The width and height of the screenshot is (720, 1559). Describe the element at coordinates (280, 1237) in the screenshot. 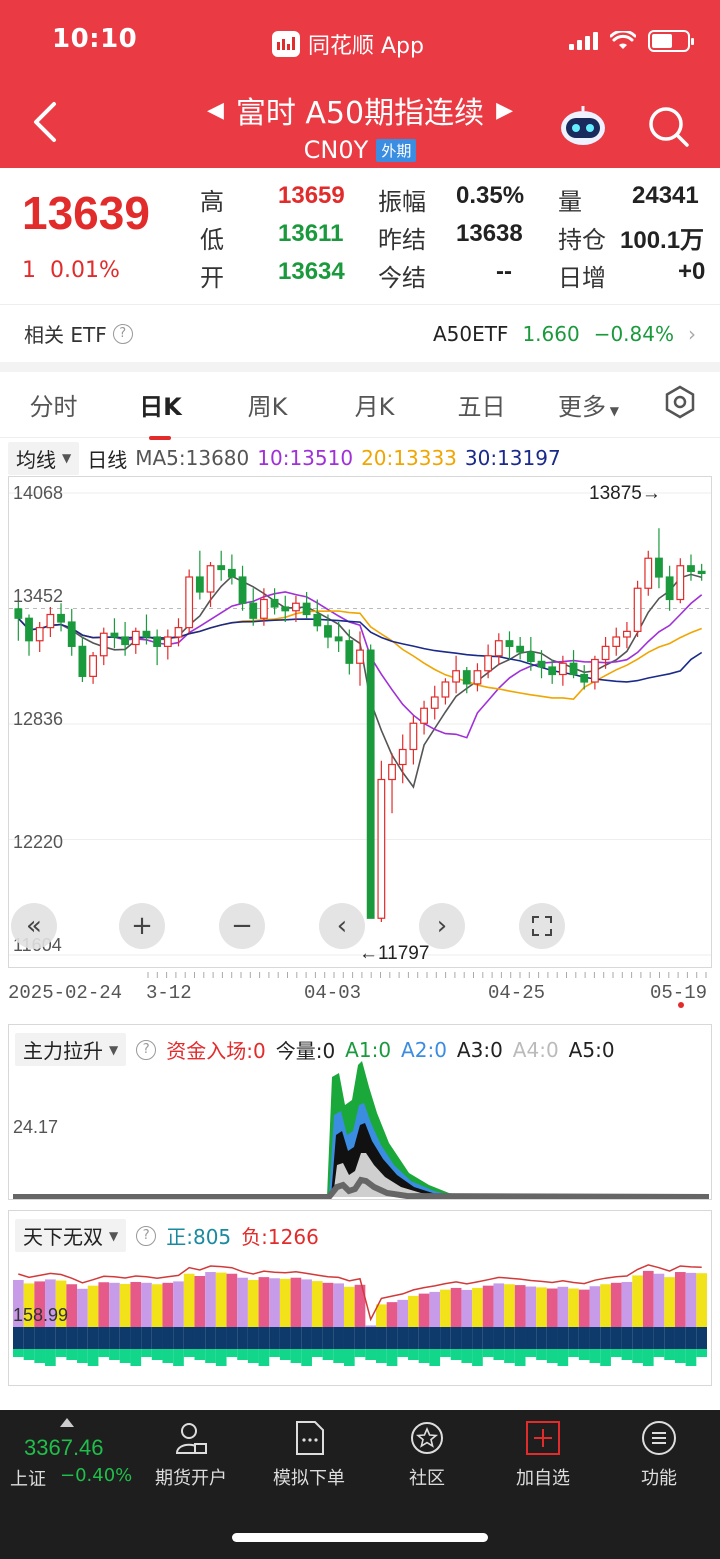

I see `negative-count: 负:1266` at that location.